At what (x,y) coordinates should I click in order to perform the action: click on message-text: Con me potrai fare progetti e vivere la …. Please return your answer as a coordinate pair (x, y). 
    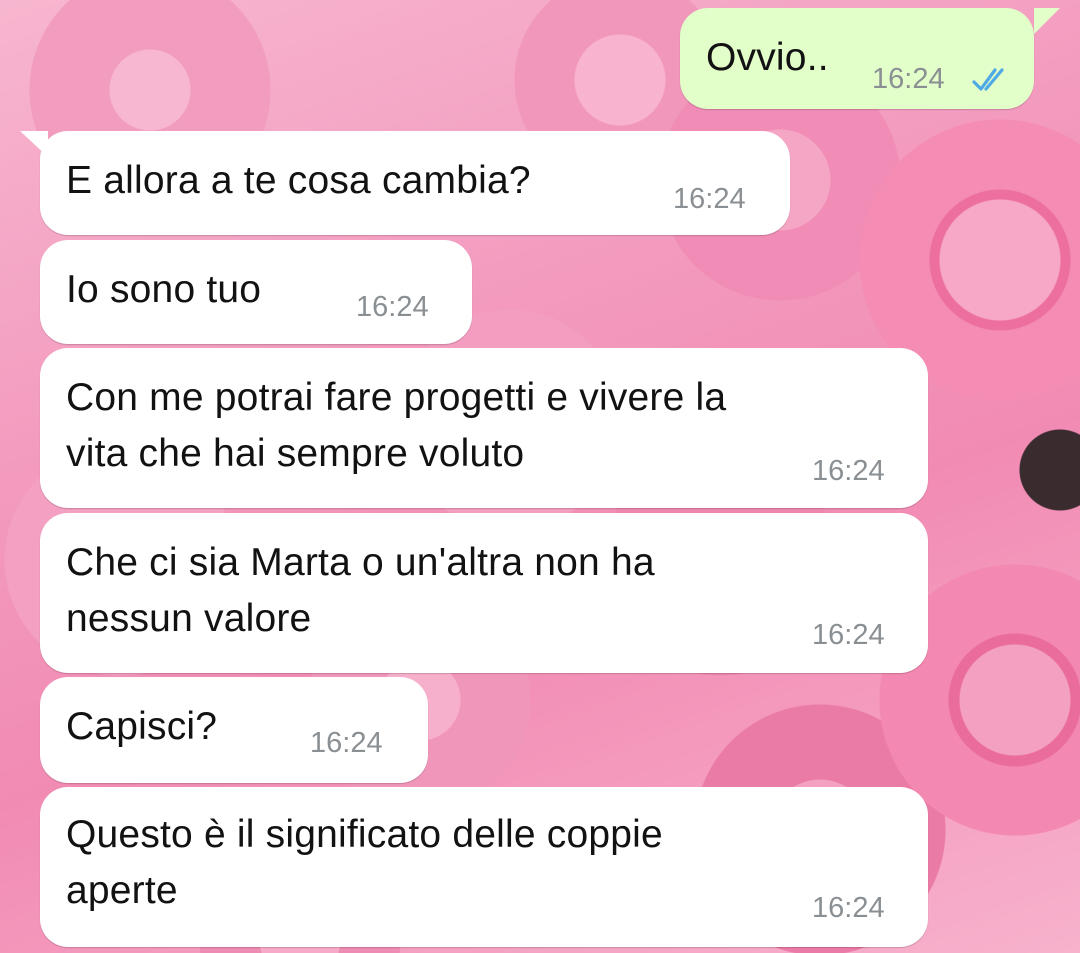
    Looking at the image, I should click on (396, 425).